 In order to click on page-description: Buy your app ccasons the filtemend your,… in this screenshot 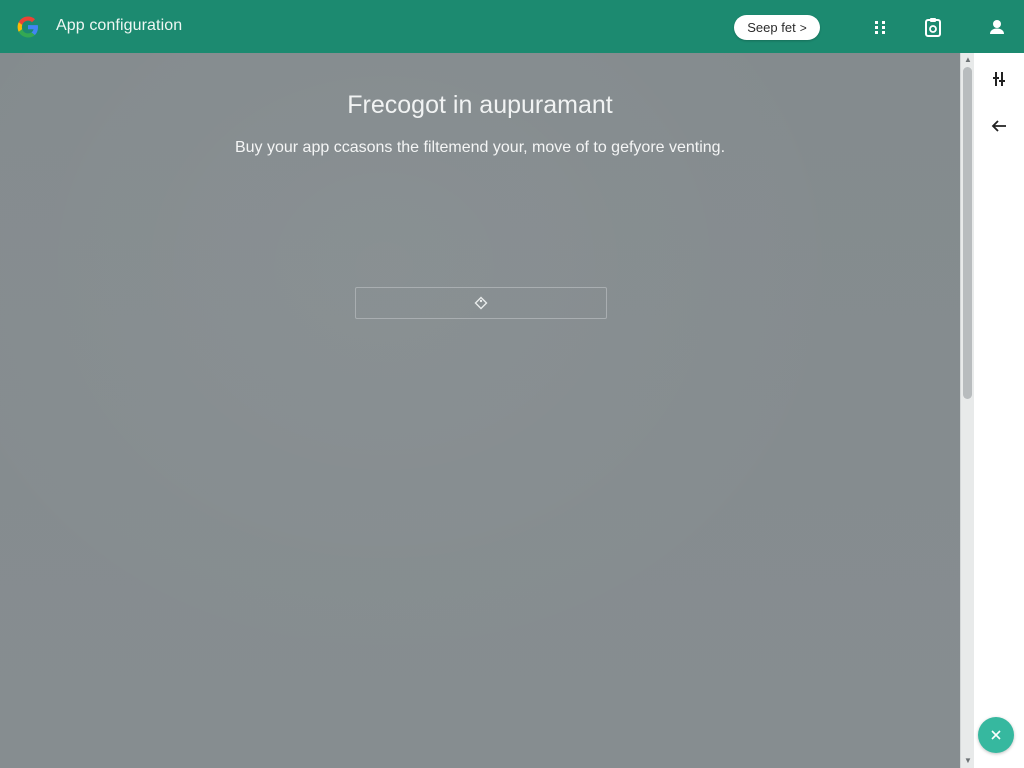, I will do `click(480, 147)`.